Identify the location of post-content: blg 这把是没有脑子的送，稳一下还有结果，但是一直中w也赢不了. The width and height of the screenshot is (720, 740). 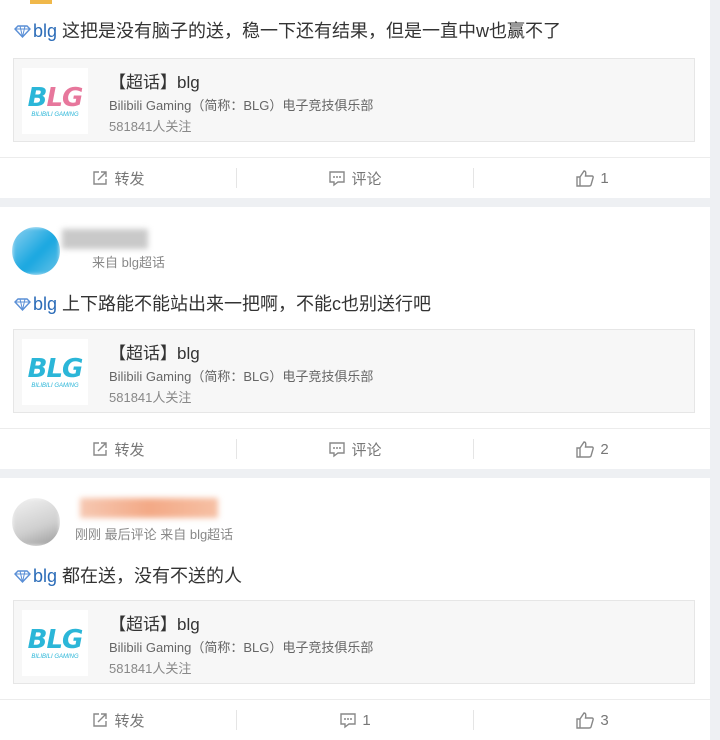
(287, 30).